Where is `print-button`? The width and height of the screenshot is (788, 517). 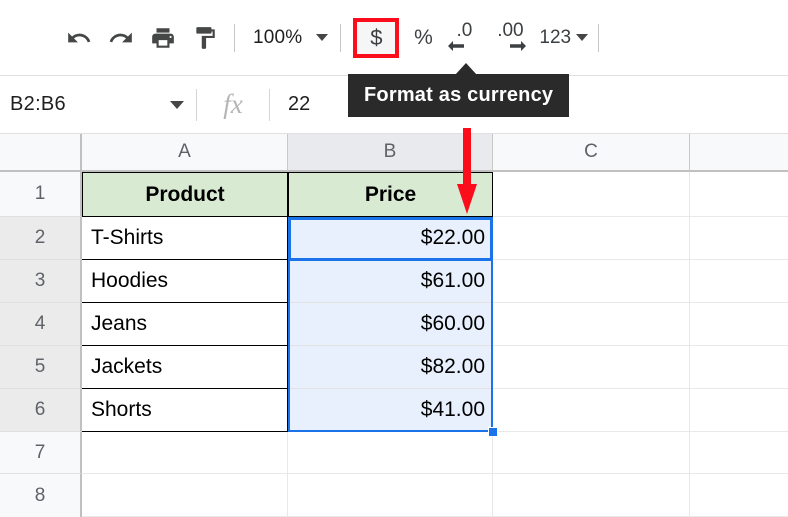
print-button is located at coordinates (163, 38).